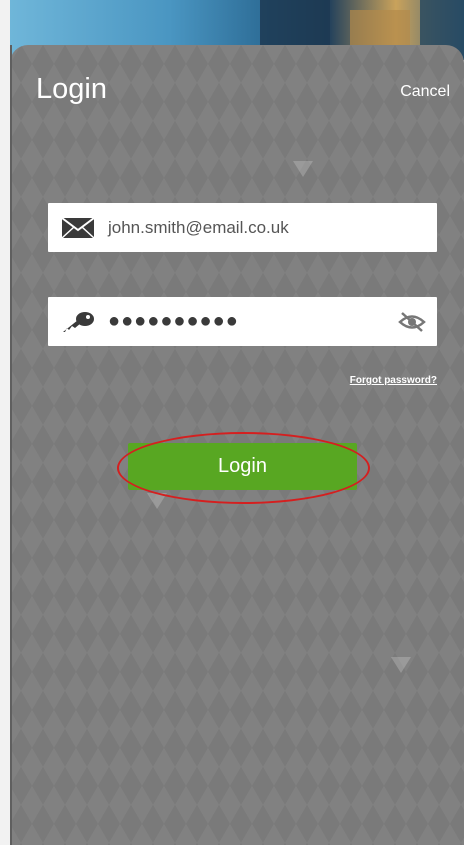  Describe the element at coordinates (242, 321) in the screenshot. I see `password-field: ●●●●●●●●●●` at that location.